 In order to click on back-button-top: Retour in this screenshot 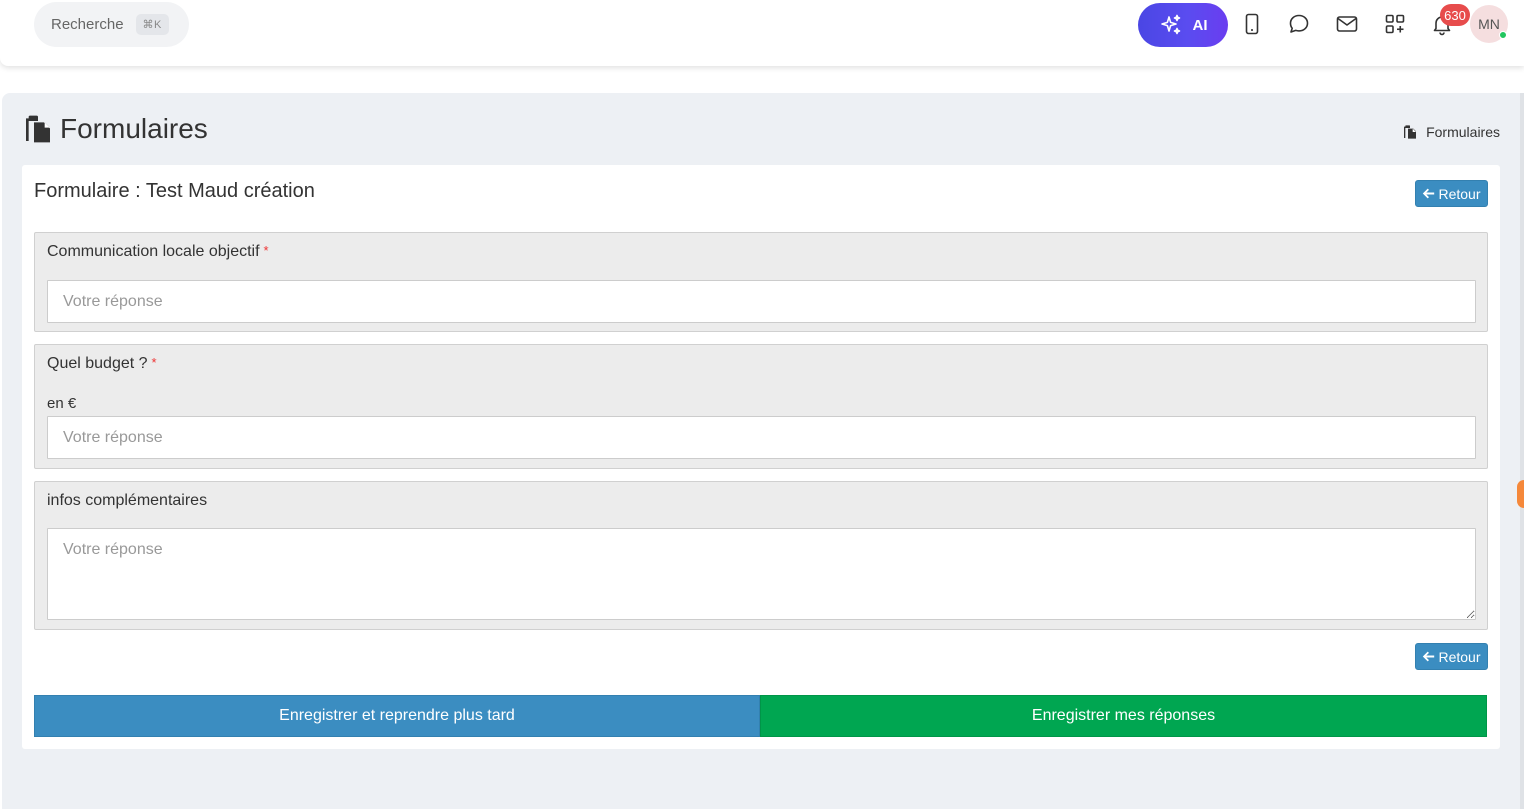, I will do `click(1451, 193)`.